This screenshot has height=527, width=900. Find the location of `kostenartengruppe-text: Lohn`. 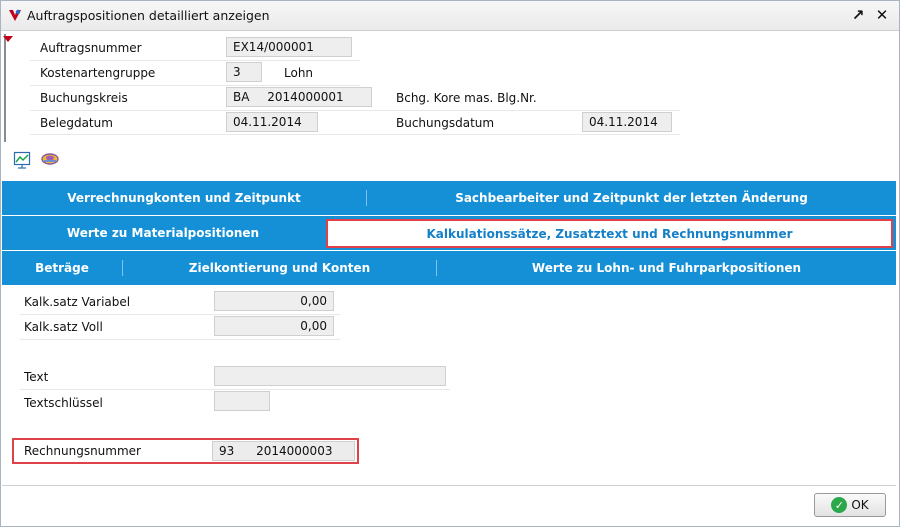

kostenartengruppe-text: Lohn is located at coordinates (299, 73).